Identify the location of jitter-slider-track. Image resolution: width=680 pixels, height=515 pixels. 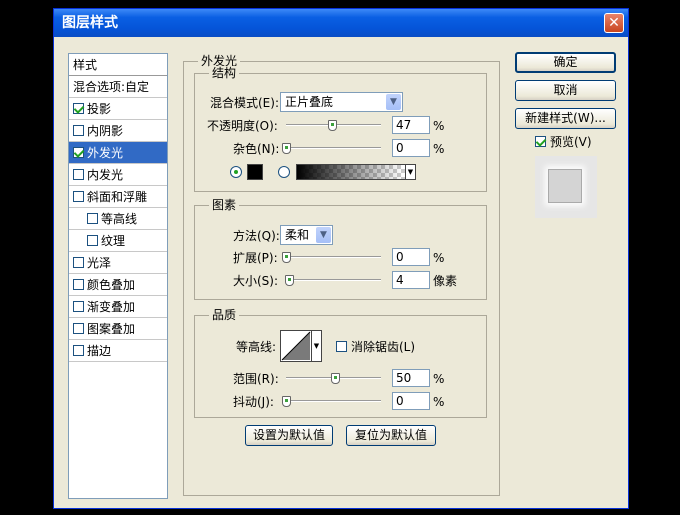
(333, 401).